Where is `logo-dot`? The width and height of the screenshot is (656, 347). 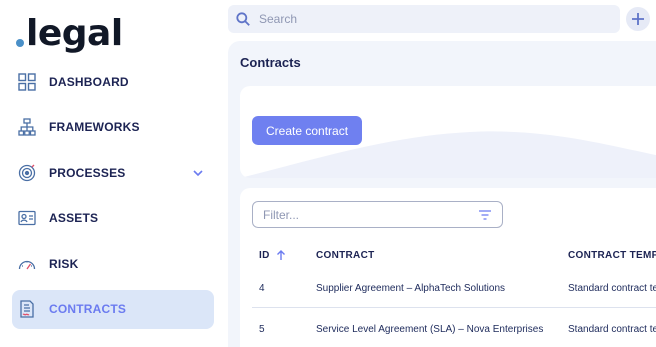
logo-dot is located at coordinates (20, 43).